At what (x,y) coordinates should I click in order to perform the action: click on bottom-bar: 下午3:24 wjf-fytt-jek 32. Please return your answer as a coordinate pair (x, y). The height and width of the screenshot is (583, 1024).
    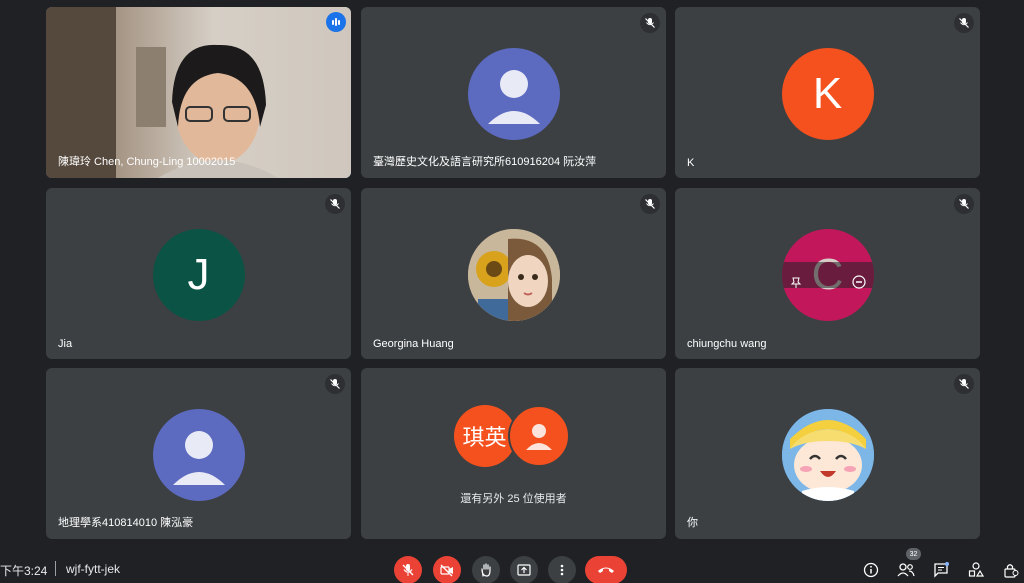
    Looking at the image, I should click on (512, 565).